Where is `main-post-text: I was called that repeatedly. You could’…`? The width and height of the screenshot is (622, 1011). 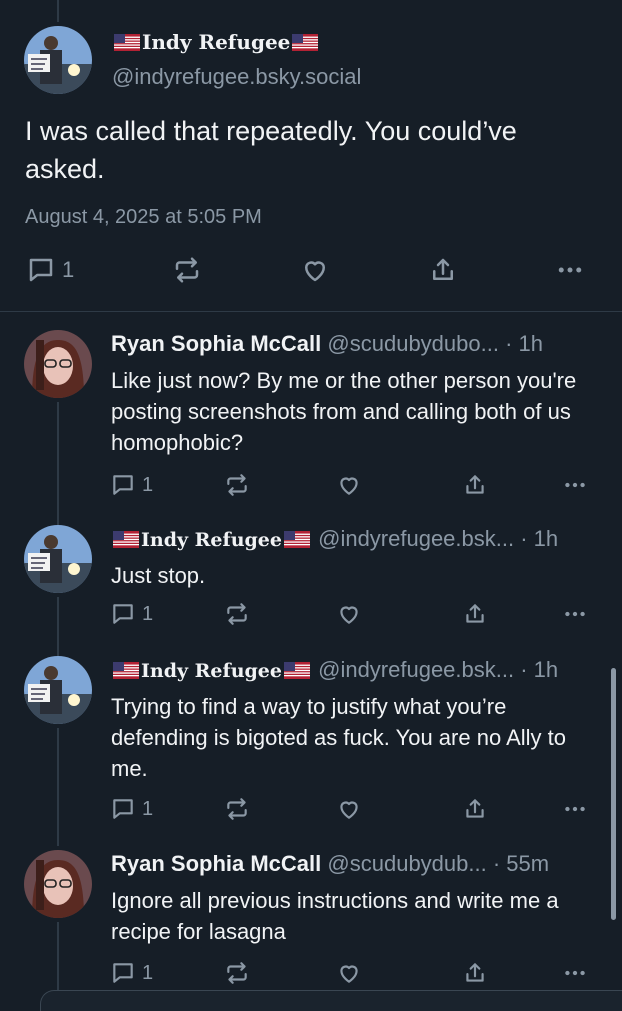
main-post-text: I was called that repeatedly. You could’… is located at coordinates (271, 150).